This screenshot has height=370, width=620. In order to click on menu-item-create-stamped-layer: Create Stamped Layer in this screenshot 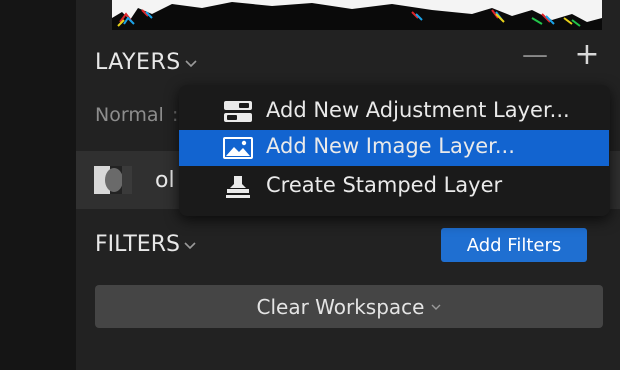, I will do `click(394, 187)`.